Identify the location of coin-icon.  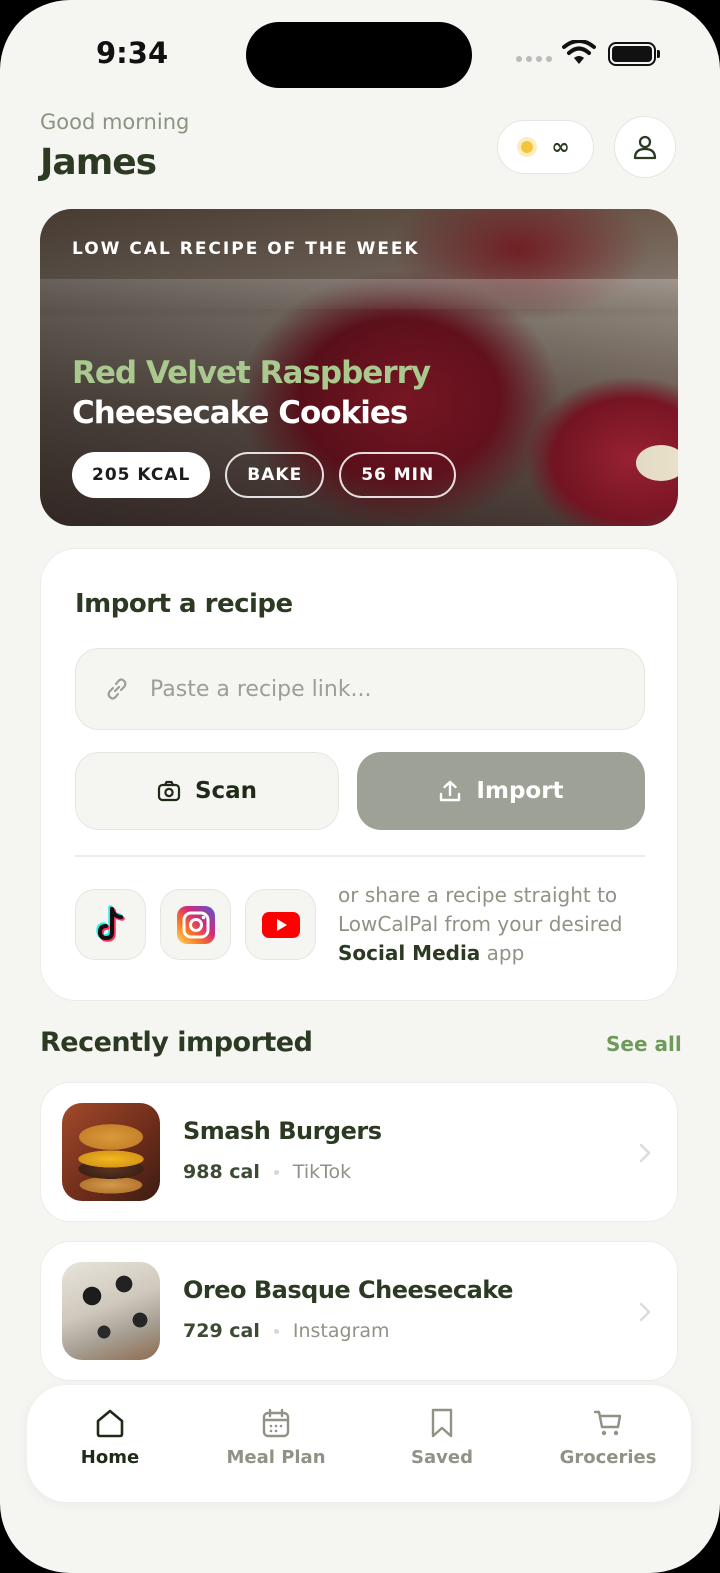
(527, 147).